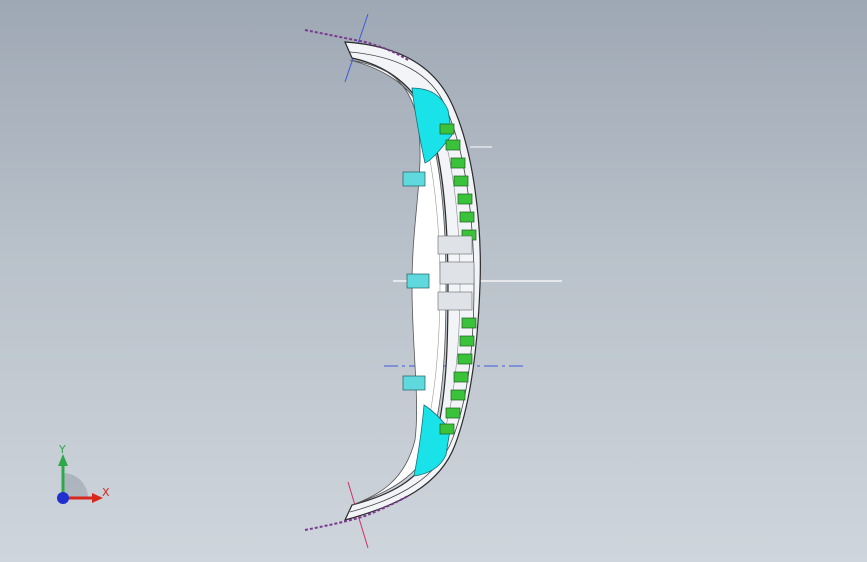 This screenshot has height=562, width=867. Describe the element at coordinates (83, 474) in the screenshot. I see `axis-triad: Y X` at that location.